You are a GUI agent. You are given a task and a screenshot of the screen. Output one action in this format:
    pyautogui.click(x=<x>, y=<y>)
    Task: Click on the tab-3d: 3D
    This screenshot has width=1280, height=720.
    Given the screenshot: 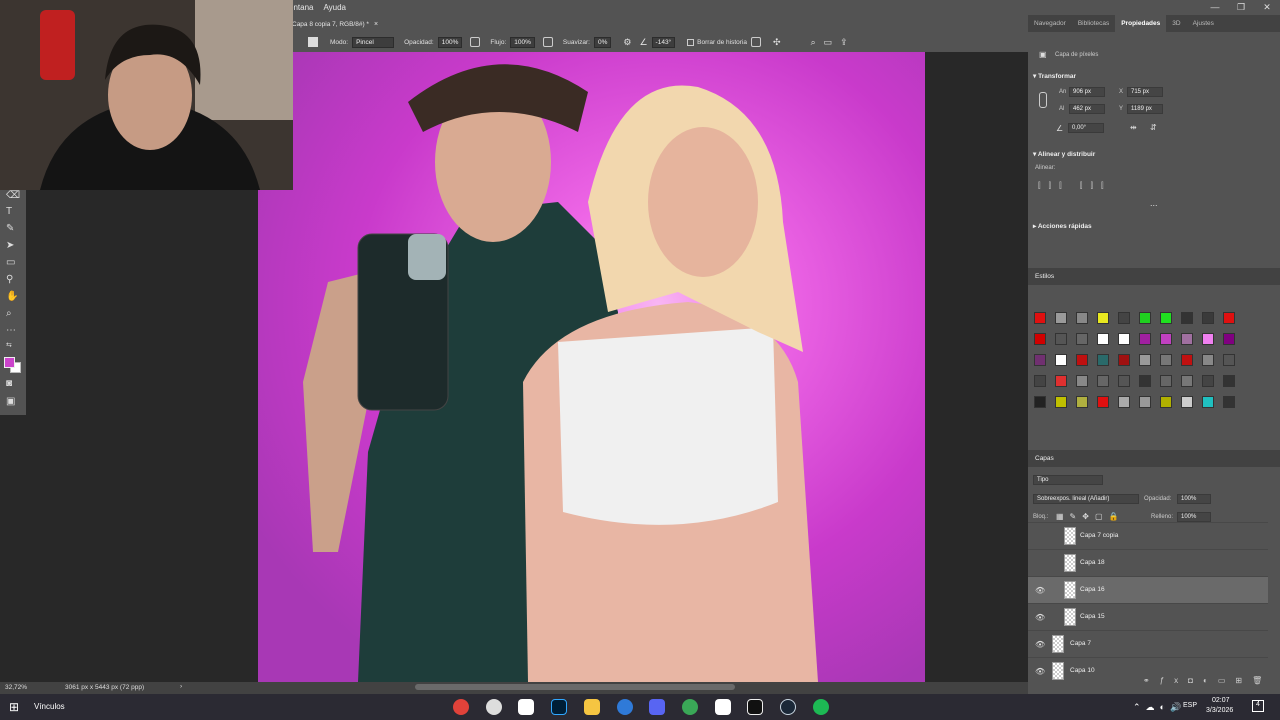 What is the action you would take?
    pyautogui.click(x=1176, y=23)
    